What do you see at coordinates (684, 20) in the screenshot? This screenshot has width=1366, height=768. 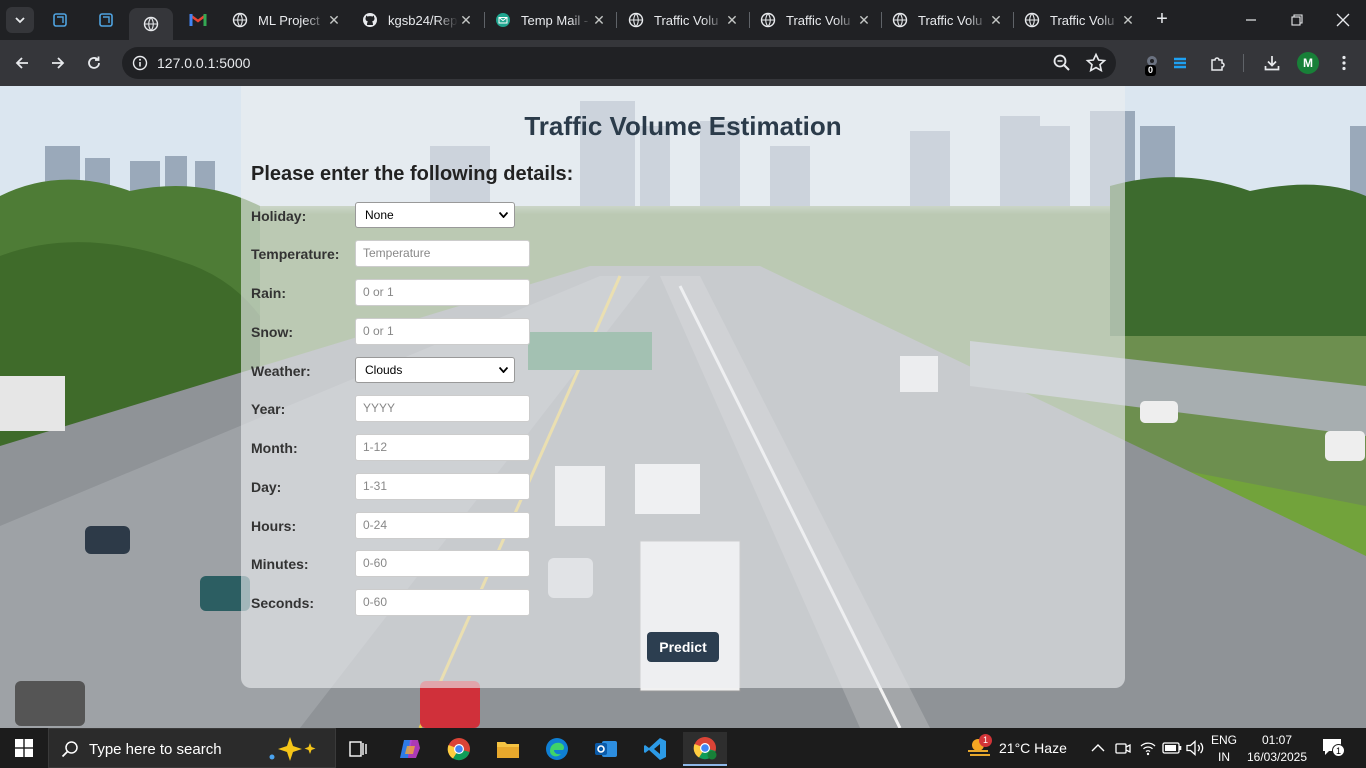 I see `tab-traffic-volume-1: Traffic Volu ✕` at bounding box center [684, 20].